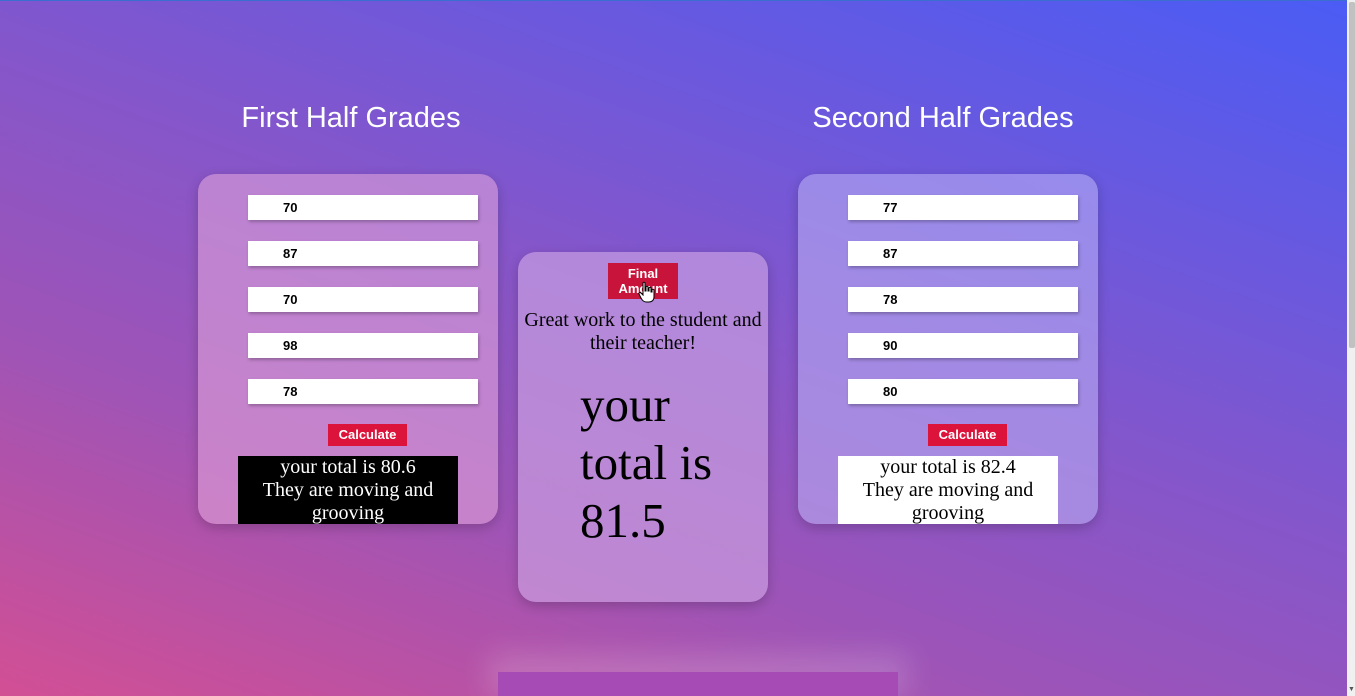 The image size is (1355, 696). Describe the element at coordinates (948, 501) in the screenshot. I see `second-half-result-message: They are moving and grooving` at that location.